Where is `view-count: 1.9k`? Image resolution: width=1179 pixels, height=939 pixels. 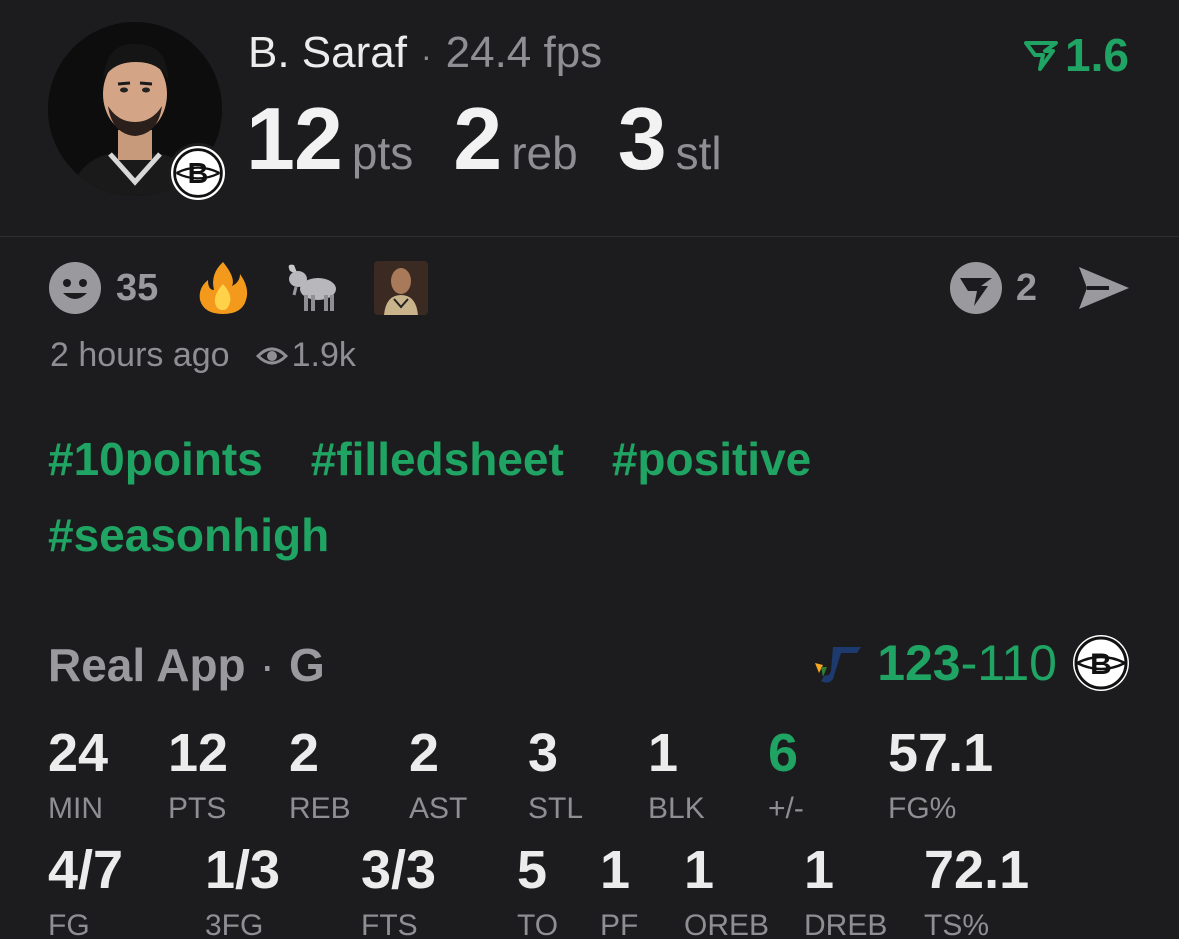 view-count: 1.9k is located at coordinates (323, 355).